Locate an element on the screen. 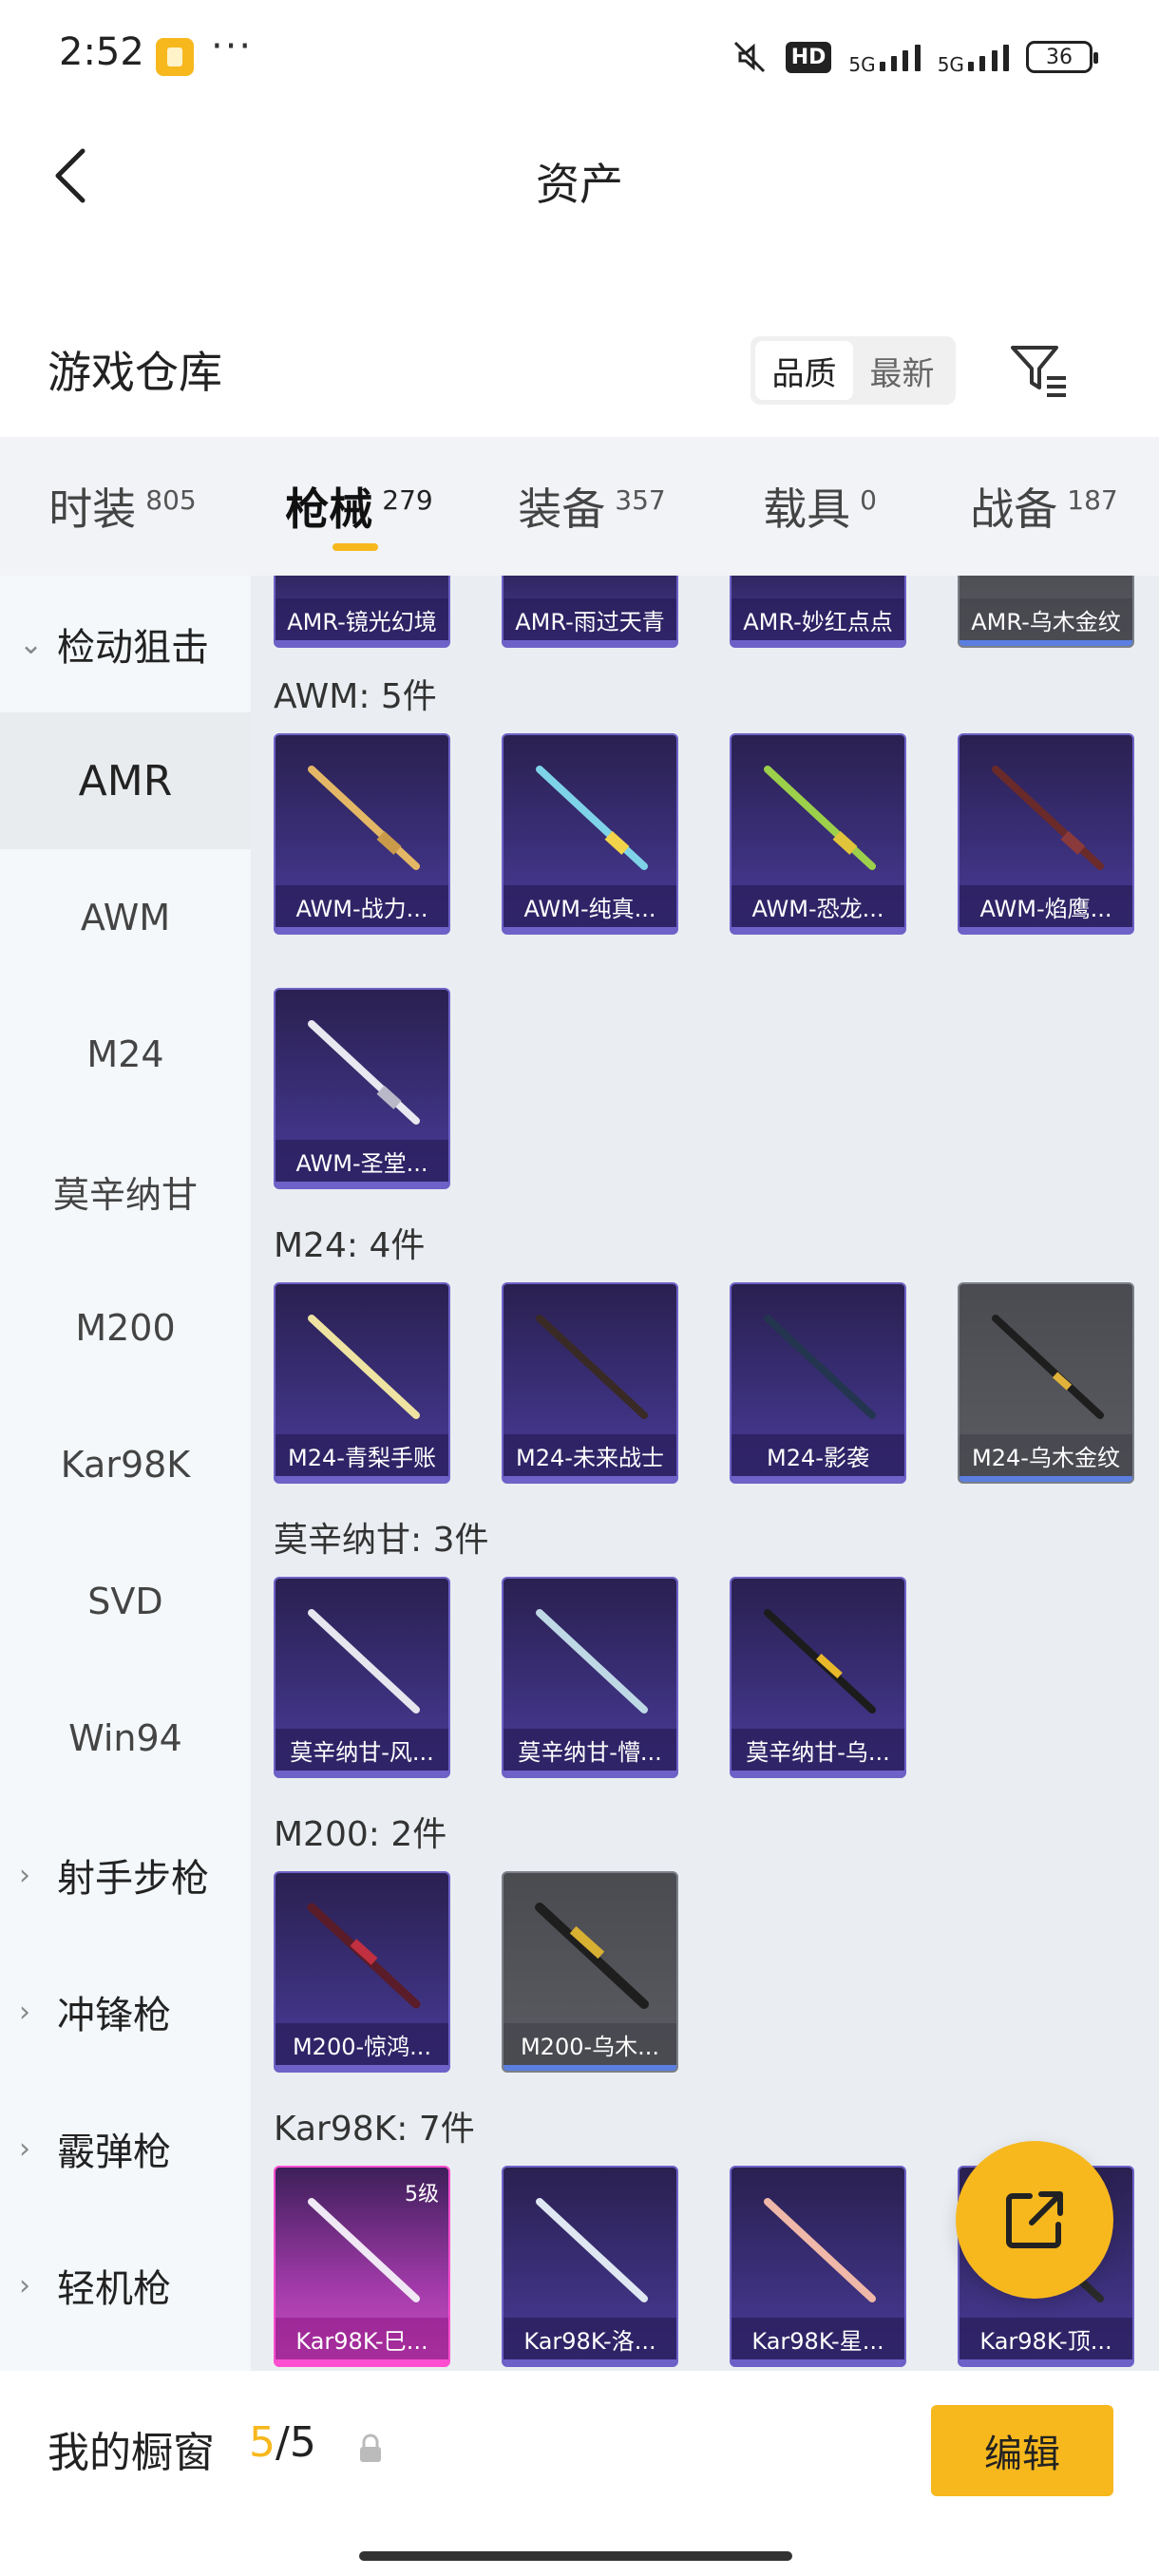 This screenshot has width=1159, height=2576. lock-icon is located at coordinates (370, 2448).